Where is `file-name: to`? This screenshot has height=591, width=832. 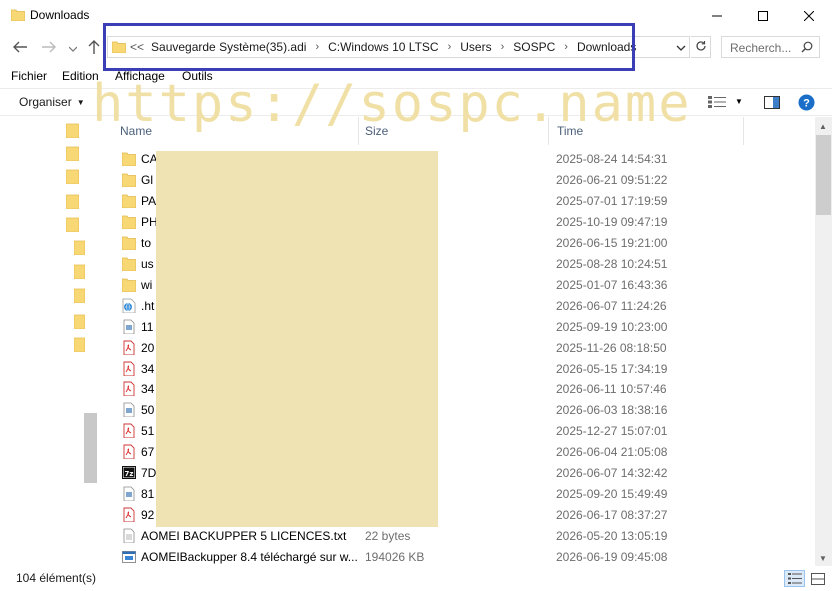
file-name: to is located at coordinates (146, 242).